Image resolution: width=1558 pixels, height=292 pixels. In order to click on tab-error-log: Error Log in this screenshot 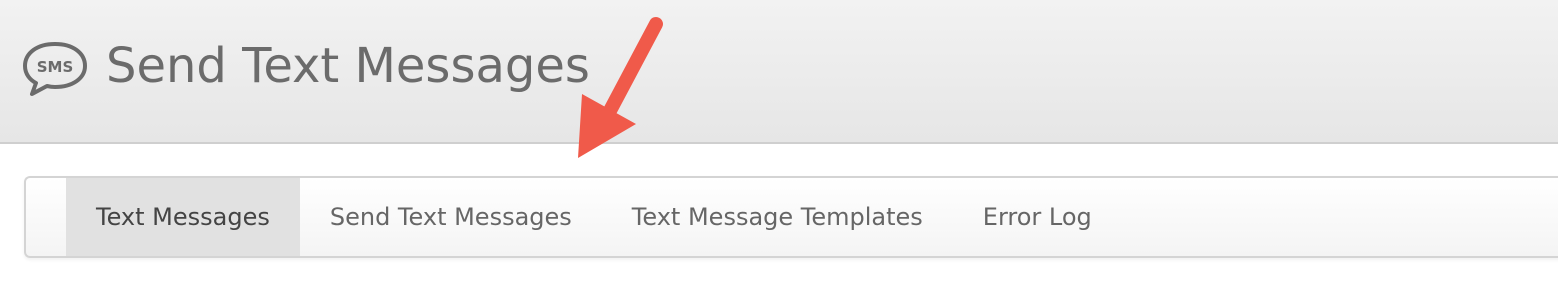, I will do `click(1037, 217)`.